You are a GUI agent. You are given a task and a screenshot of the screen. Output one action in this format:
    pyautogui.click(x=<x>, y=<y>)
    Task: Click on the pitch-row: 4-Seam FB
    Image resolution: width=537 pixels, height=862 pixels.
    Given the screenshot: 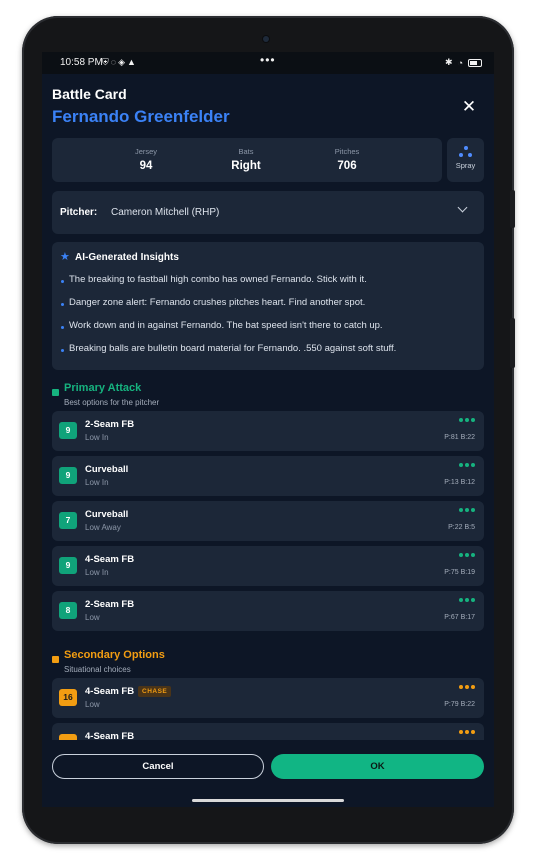 What is the action you would take?
    pyautogui.click(x=268, y=731)
    